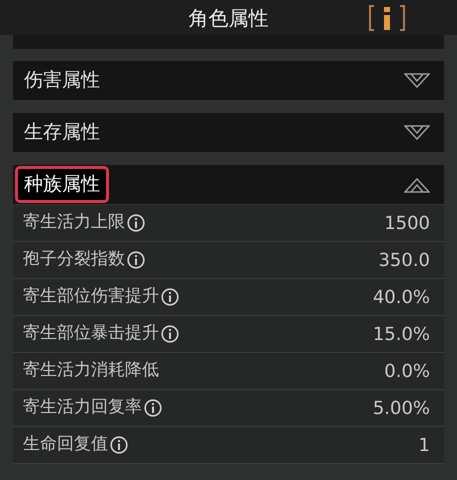  What do you see at coordinates (62, 133) in the screenshot?
I see `section-title: 生存属性` at bounding box center [62, 133].